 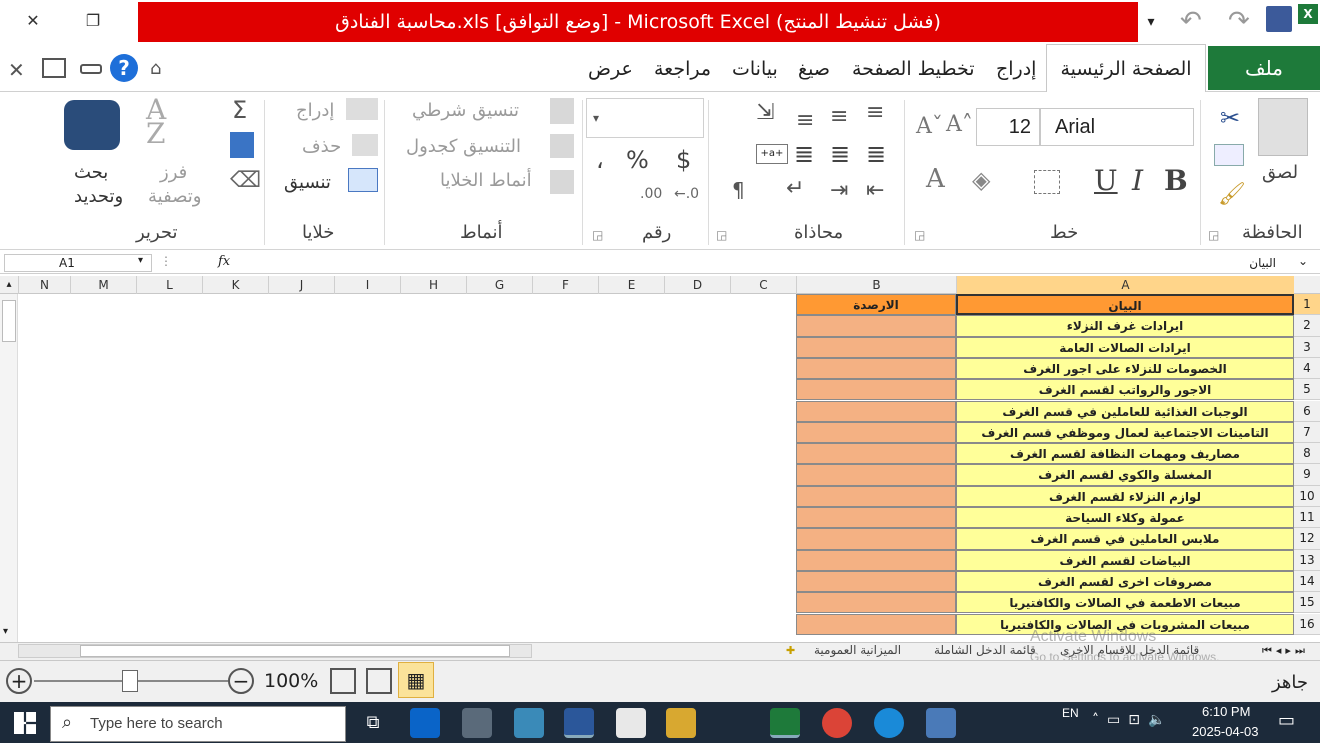 I want to click on column-header-e: E, so click(x=631, y=285).